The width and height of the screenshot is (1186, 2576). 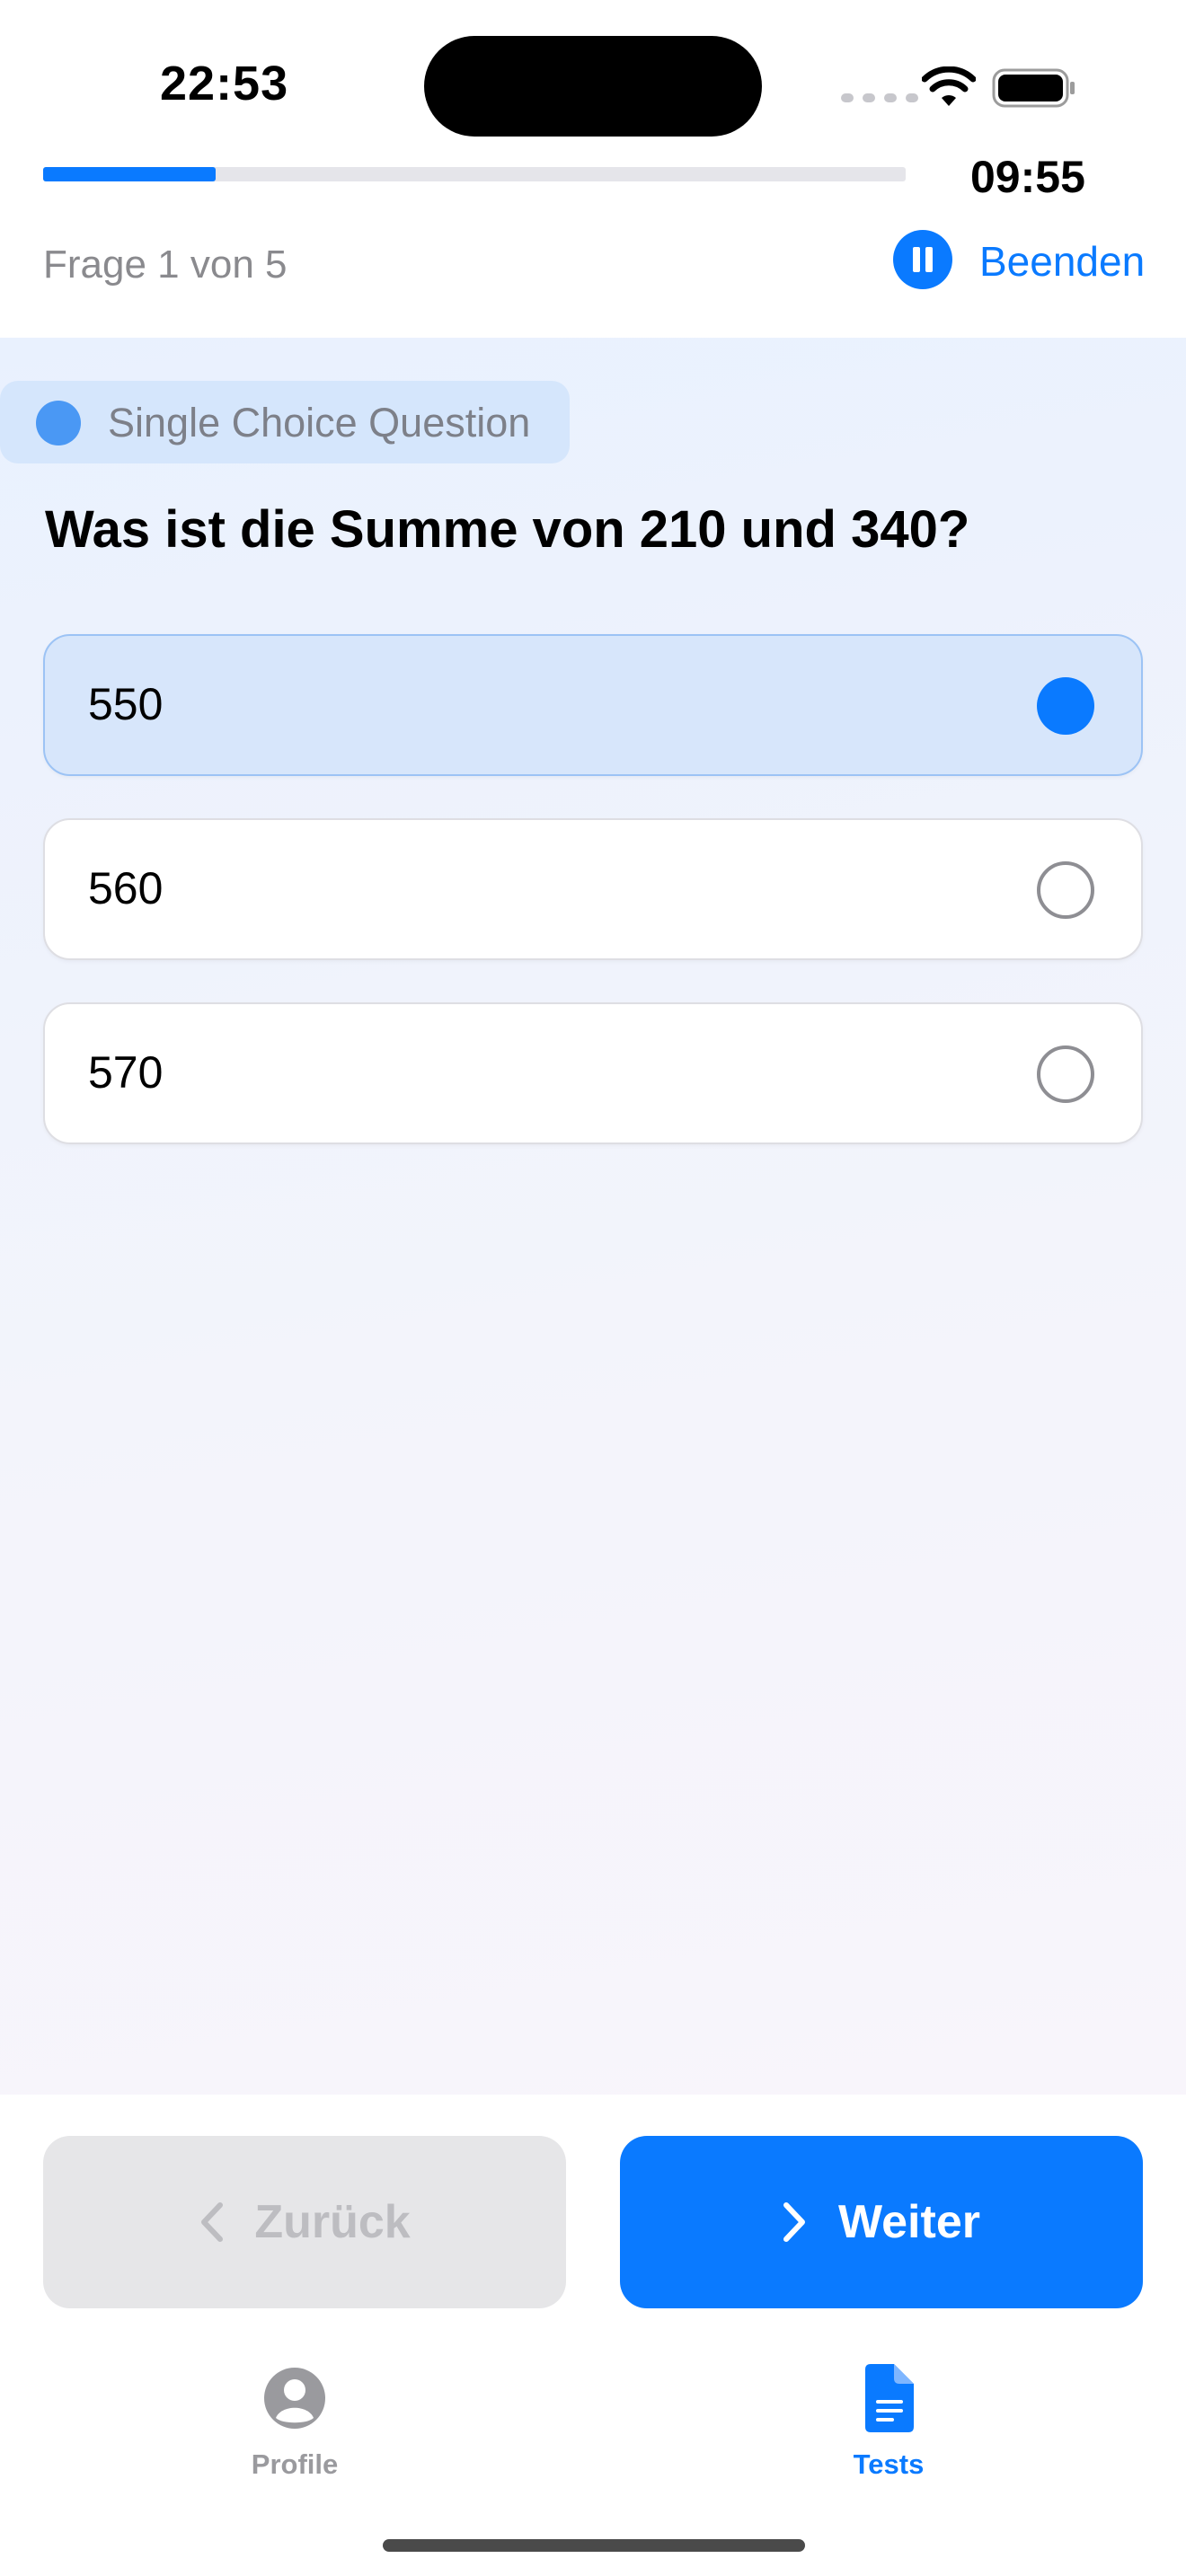 I want to click on answer-option-label: 550, so click(x=126, y=704).